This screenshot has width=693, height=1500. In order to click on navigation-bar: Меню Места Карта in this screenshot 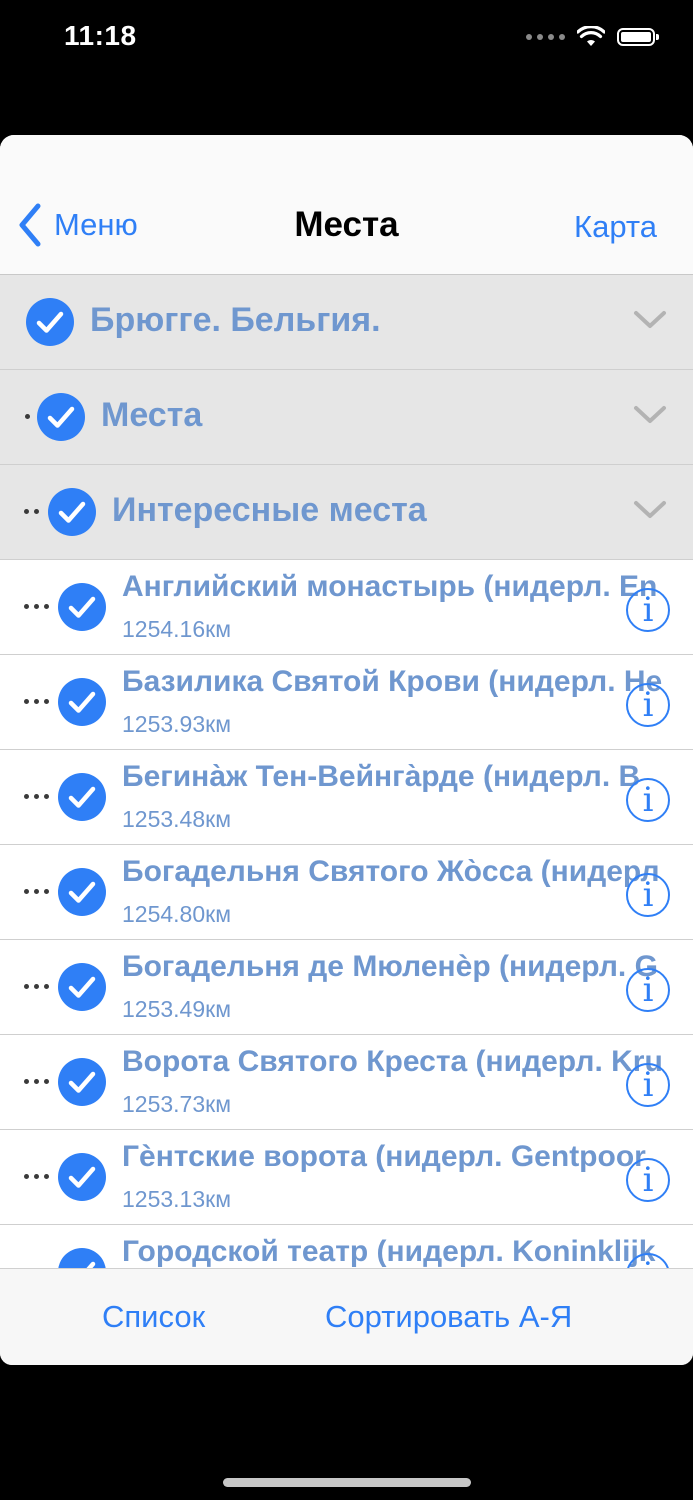, I will do `click(346, 205)`.